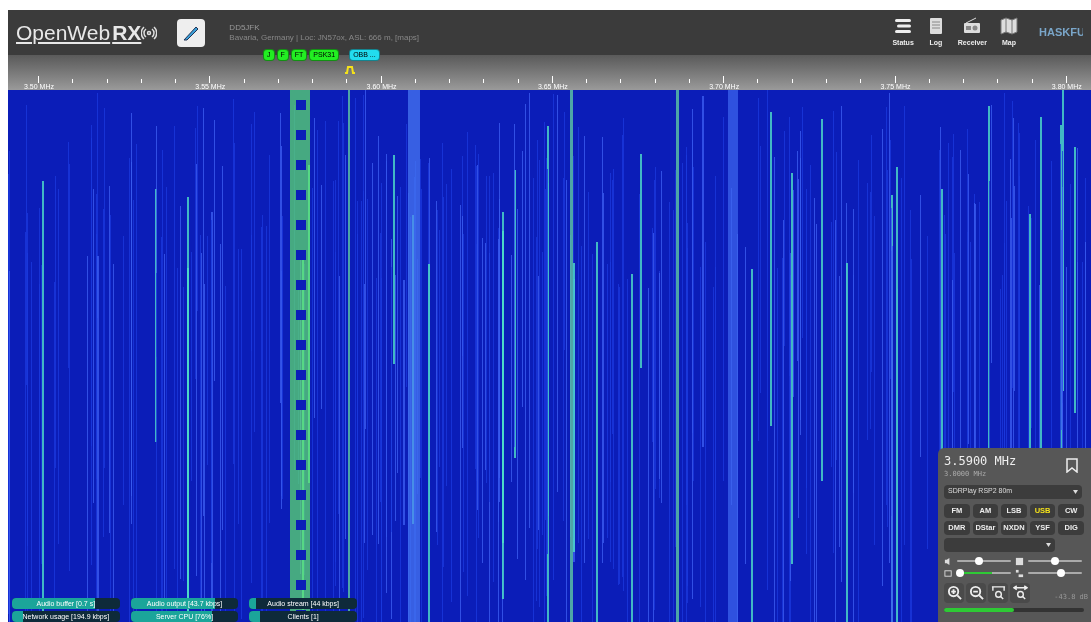  What do you see at coordinates (976, 592) in the screenshot?
I see `zoom-out-button` at bounding box center [976, 592].